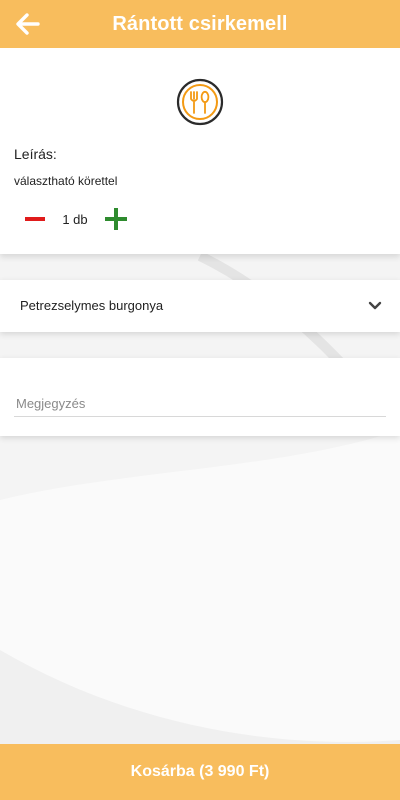 Image resolution: width=400 pixels, height=800 pixels. I want to click on description-text: választható körettel, so click(66, 181).